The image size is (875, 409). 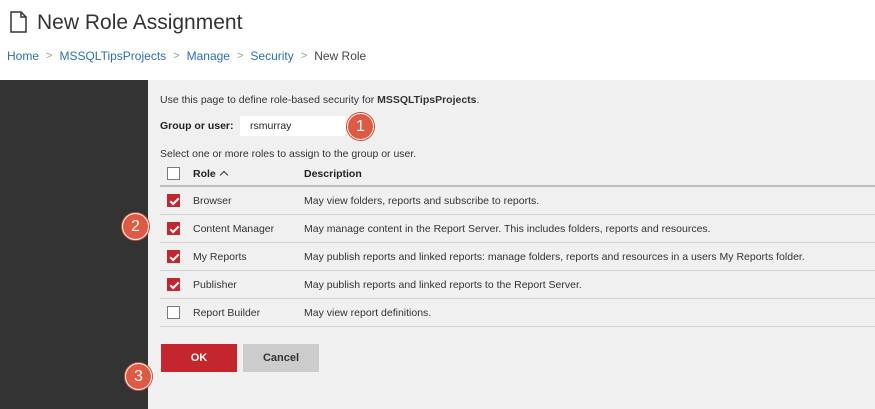 I want to click on role-name: My Reports, so click(x=220, y=256).